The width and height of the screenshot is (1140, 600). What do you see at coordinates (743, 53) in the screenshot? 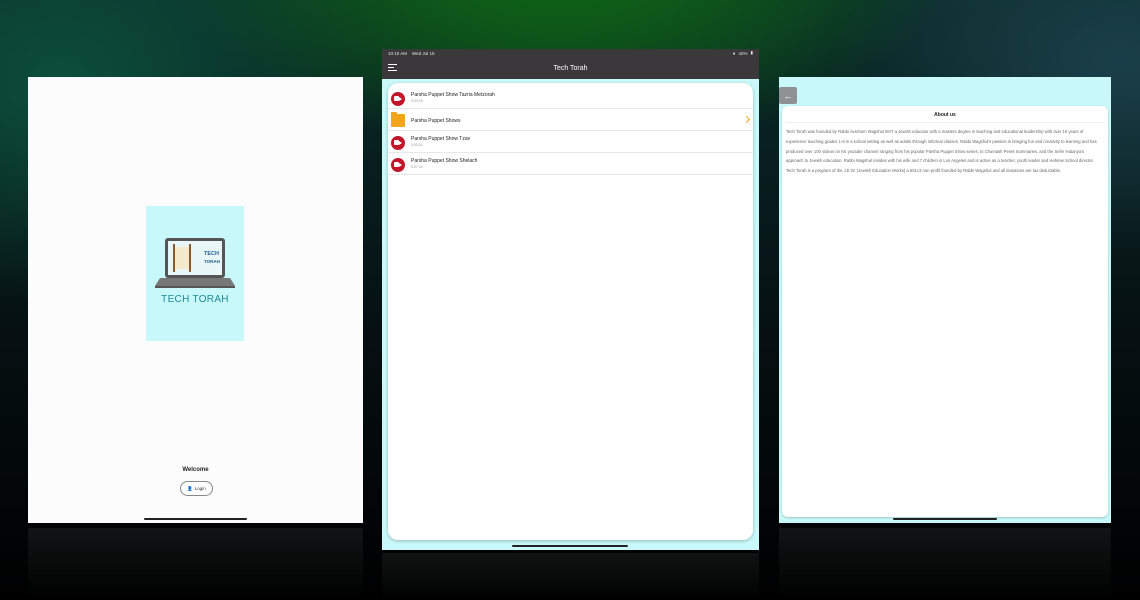
I see `battery-percent: 42%` at bounding box center [743, 53].